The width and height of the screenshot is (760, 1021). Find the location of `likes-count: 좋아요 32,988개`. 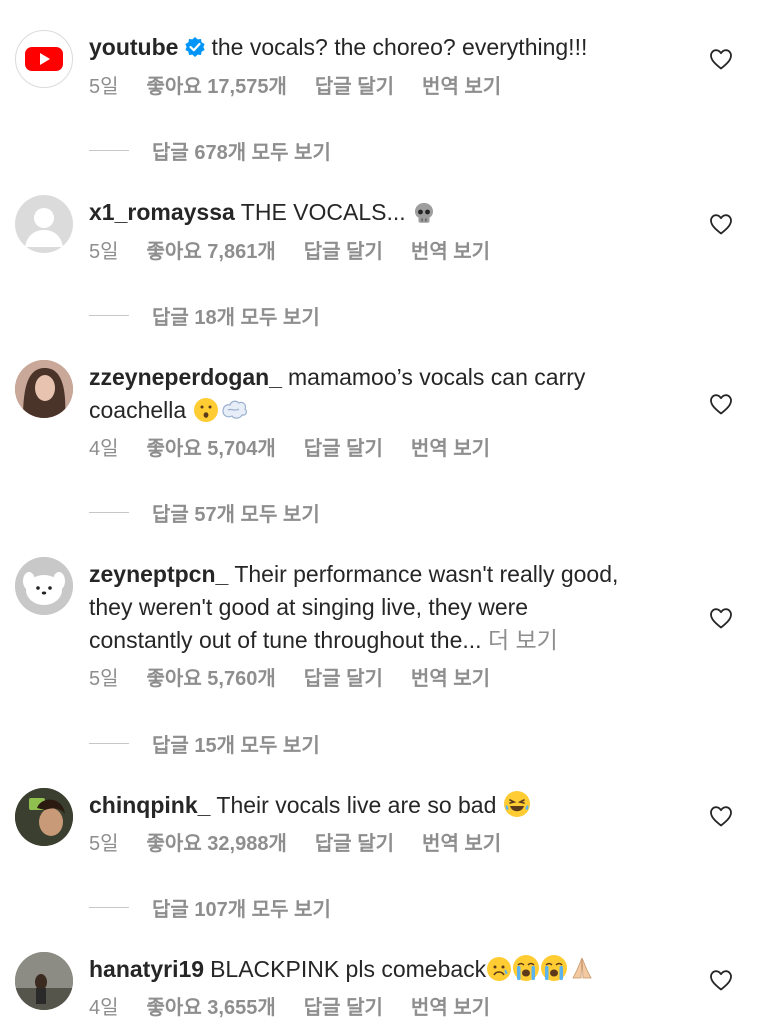

likes-count: 좋아요 32,988개 is located at coordinates (217, 844).